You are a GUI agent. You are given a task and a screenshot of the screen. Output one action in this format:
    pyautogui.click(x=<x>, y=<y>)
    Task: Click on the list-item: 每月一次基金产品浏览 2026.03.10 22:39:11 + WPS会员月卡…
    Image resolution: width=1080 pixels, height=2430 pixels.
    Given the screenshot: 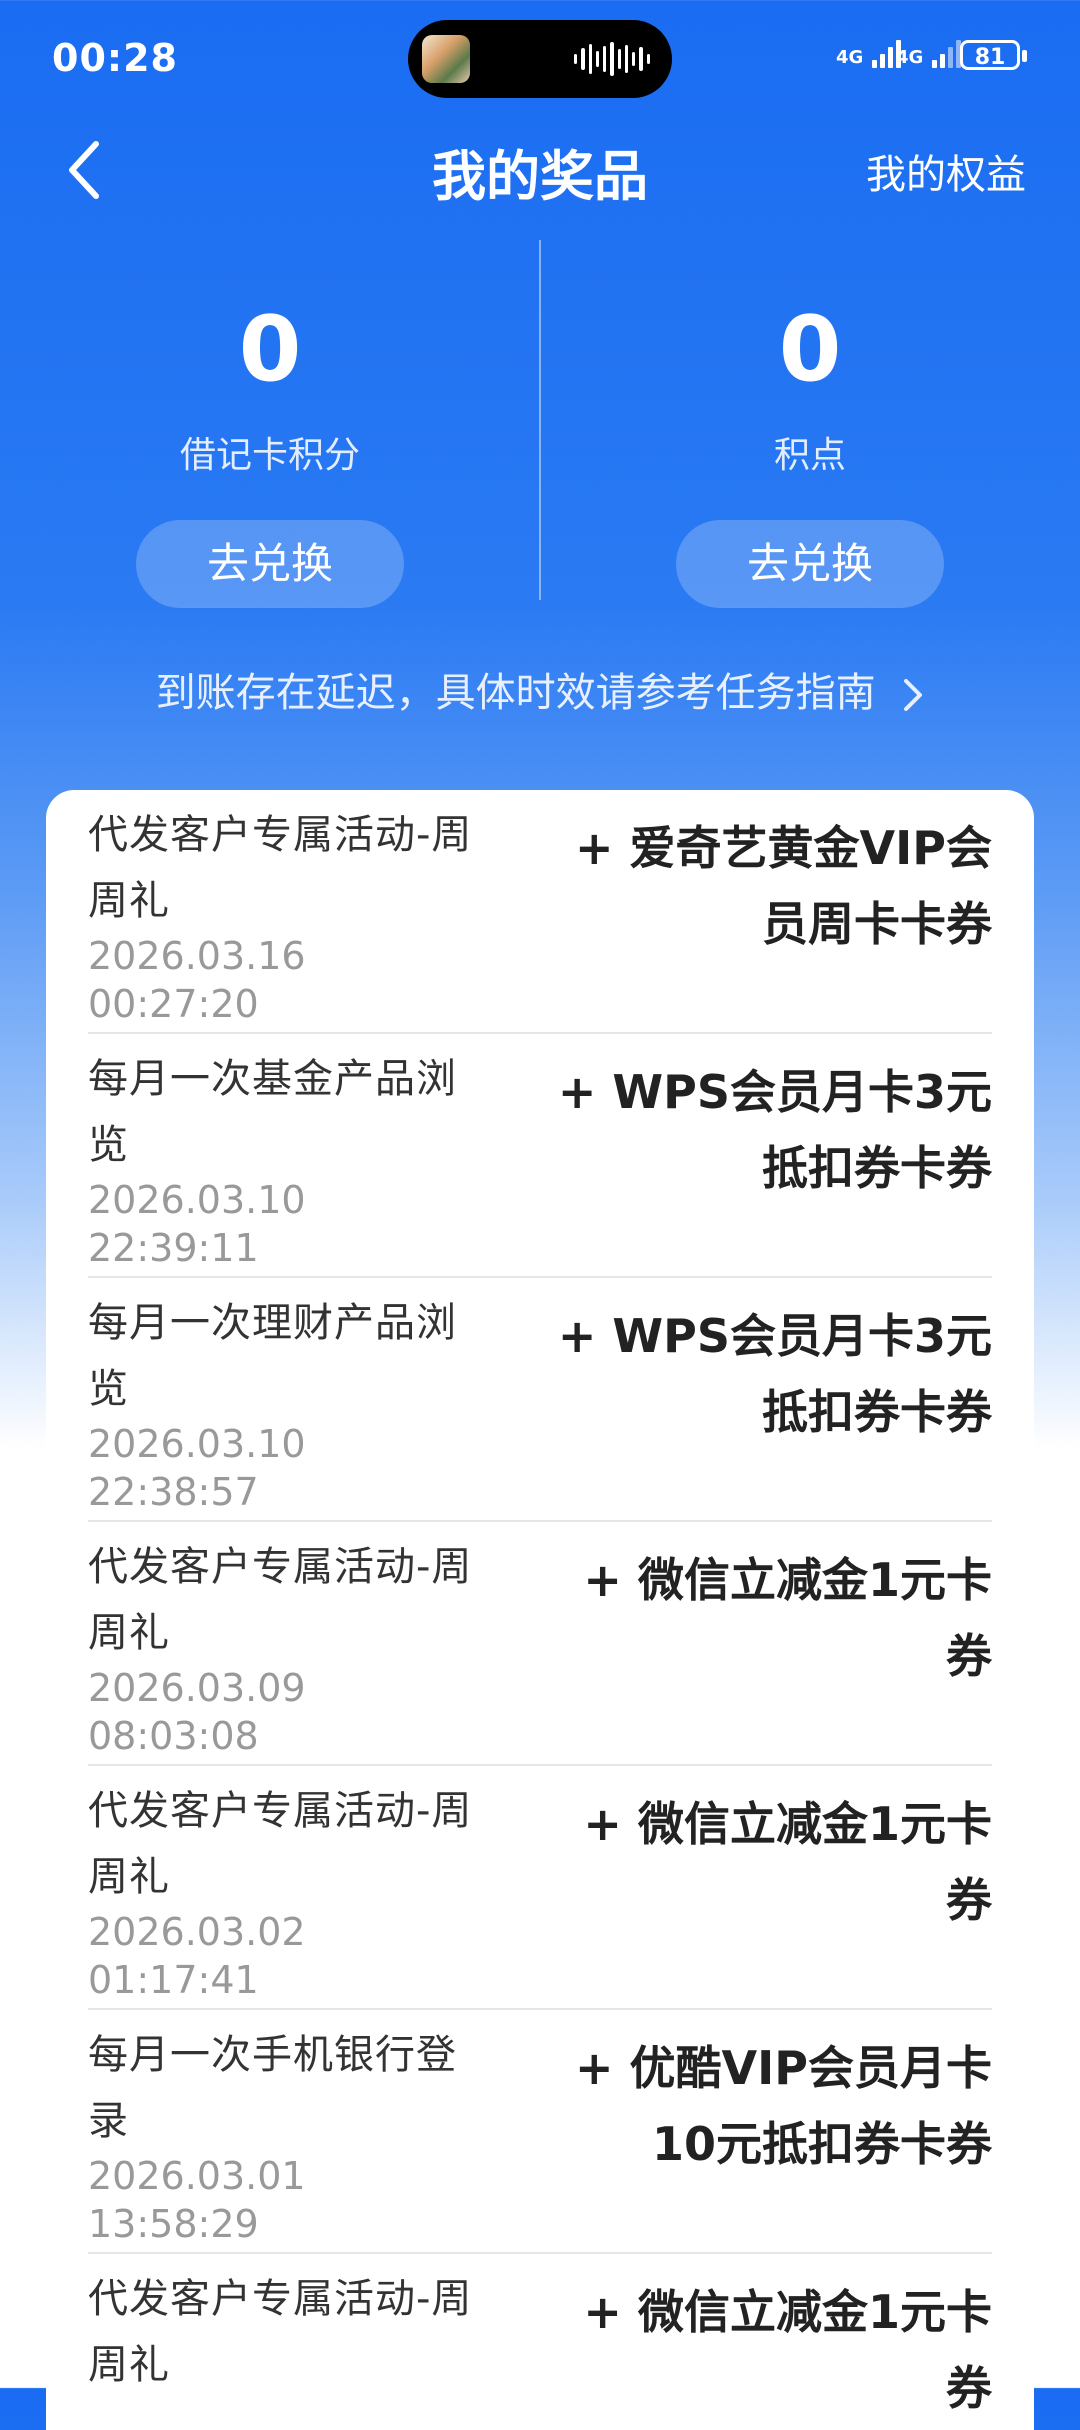 What is the action you would take?
    pyautogui.click(x=540, y=1156)
    